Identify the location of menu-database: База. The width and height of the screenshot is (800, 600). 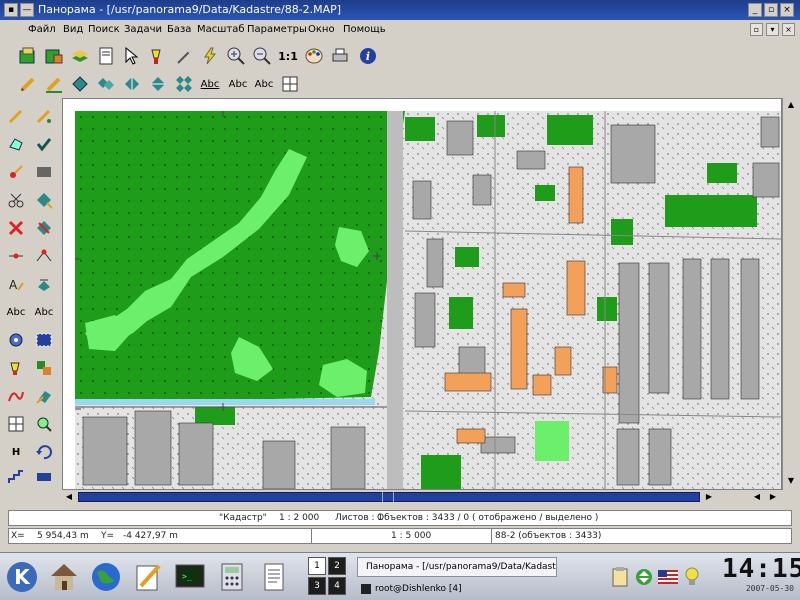
(179, 29).